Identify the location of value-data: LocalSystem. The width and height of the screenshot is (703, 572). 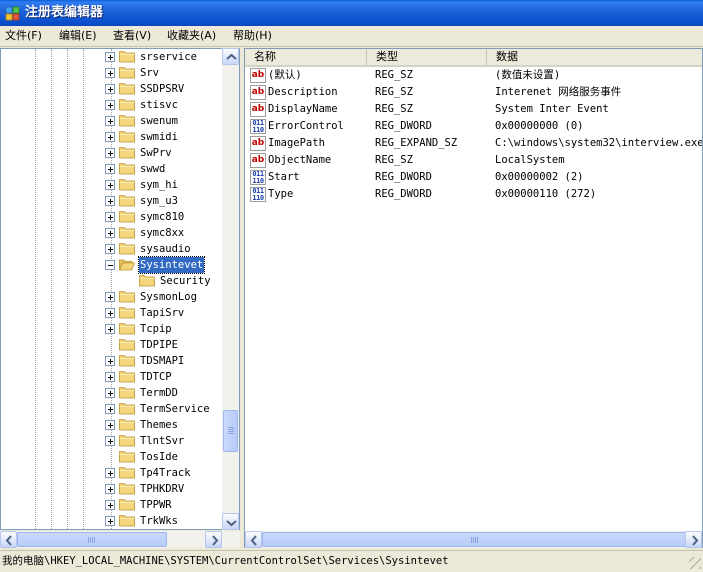
(530, 160).